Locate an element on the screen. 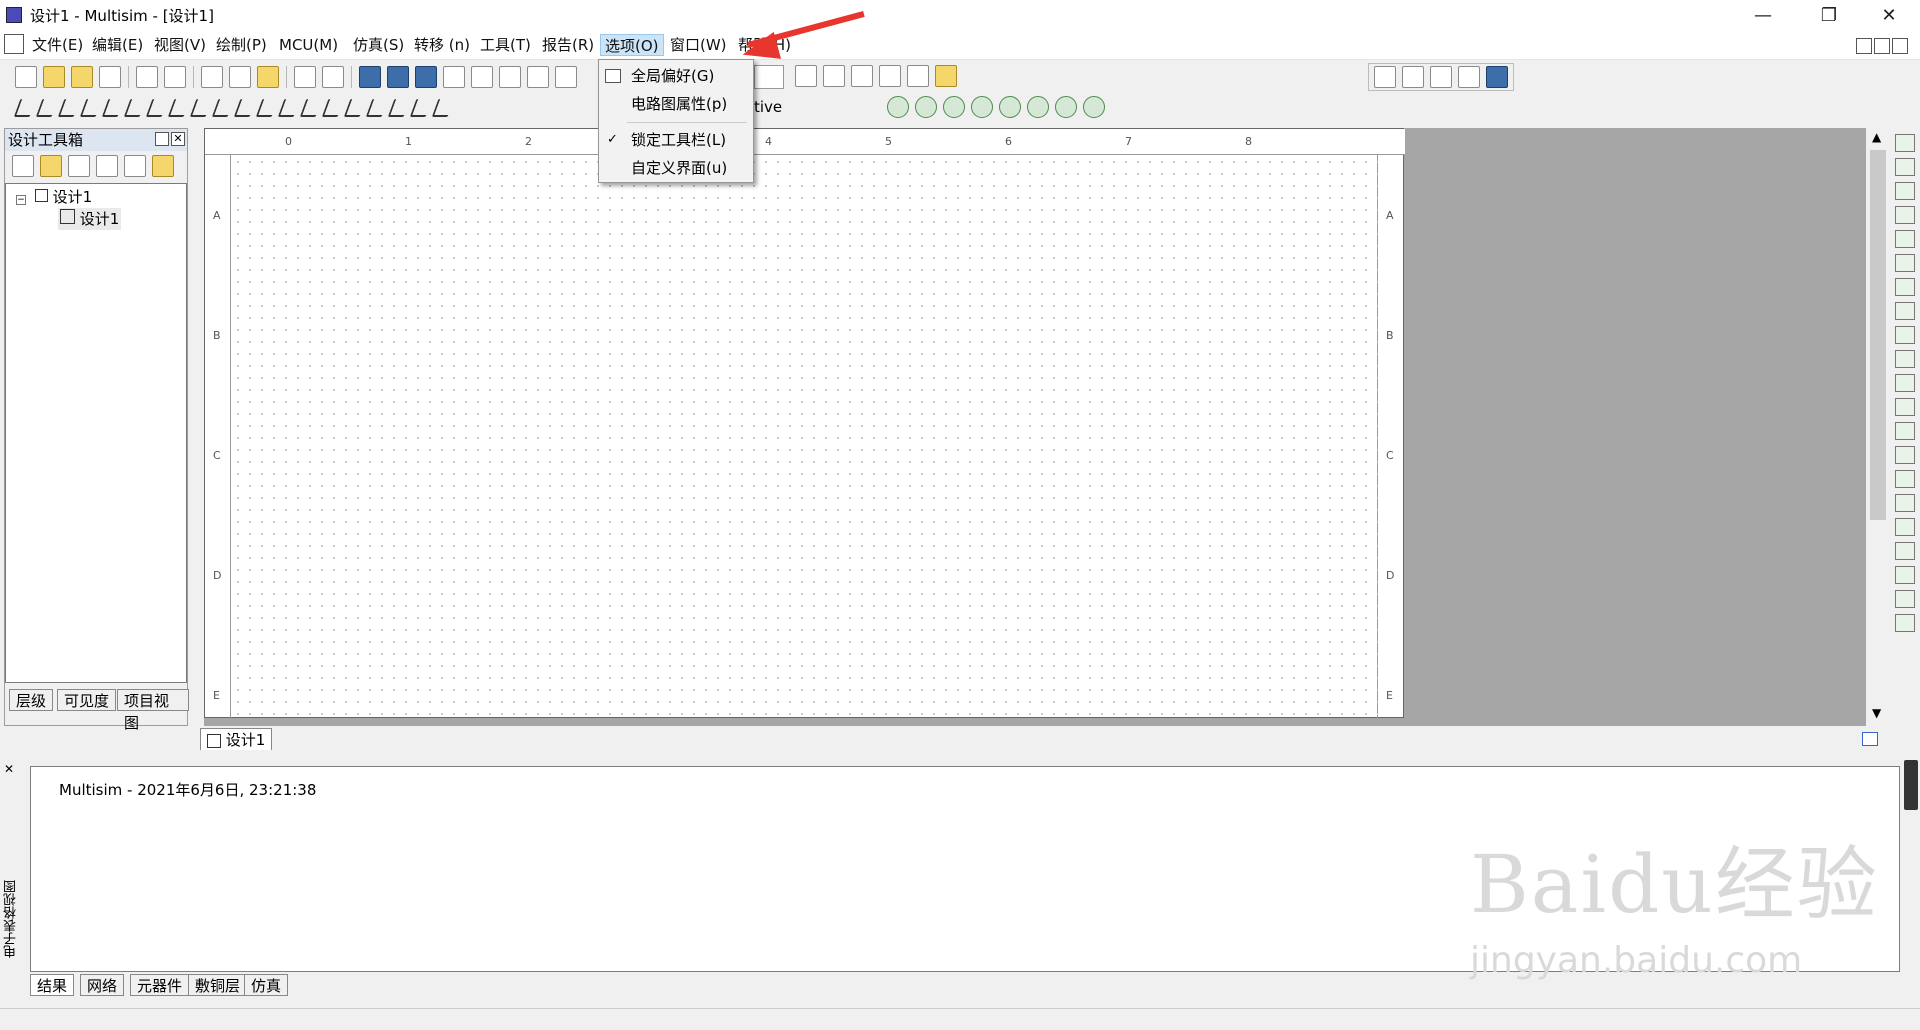 Image resolution: width=1920 pixels, height=1030 pixels. power-icon is located at coordinates (289, 108).